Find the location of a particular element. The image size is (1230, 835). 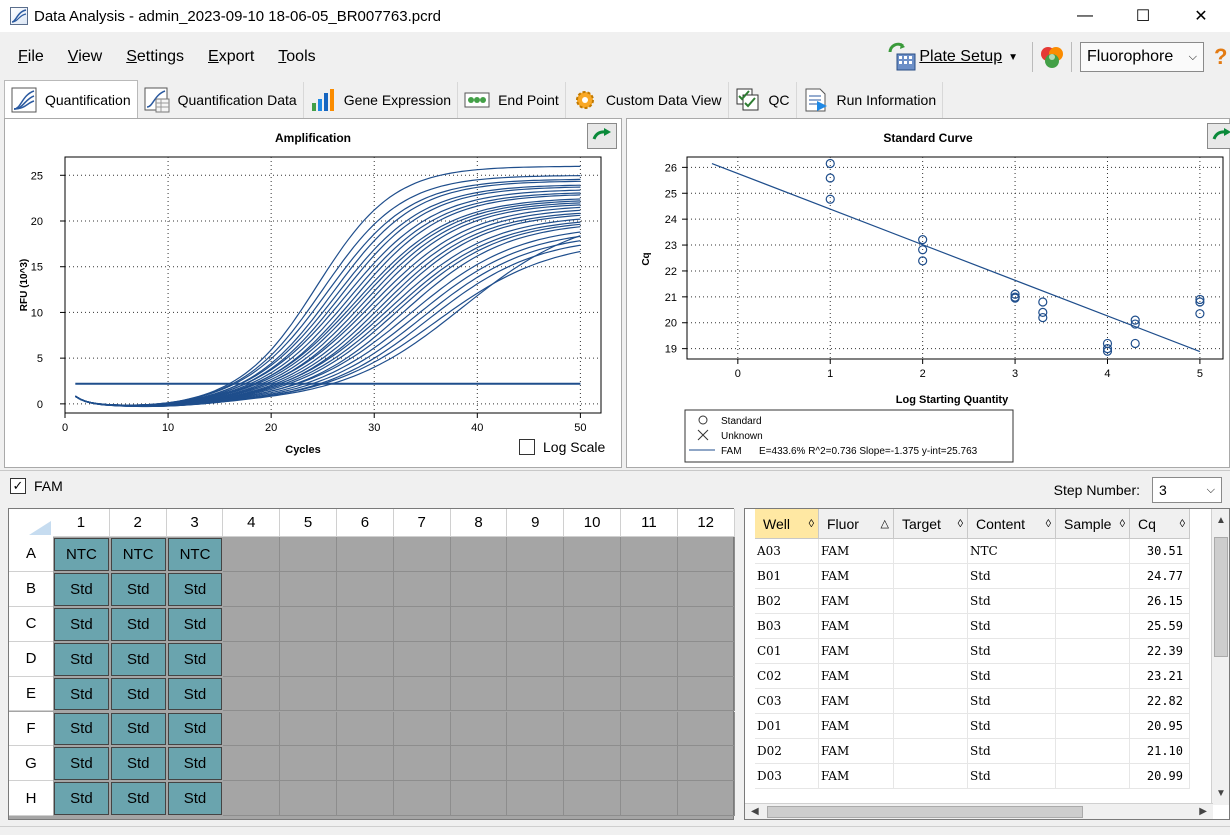

table-cell: 20.95 is located at coordinates (1160, 726).